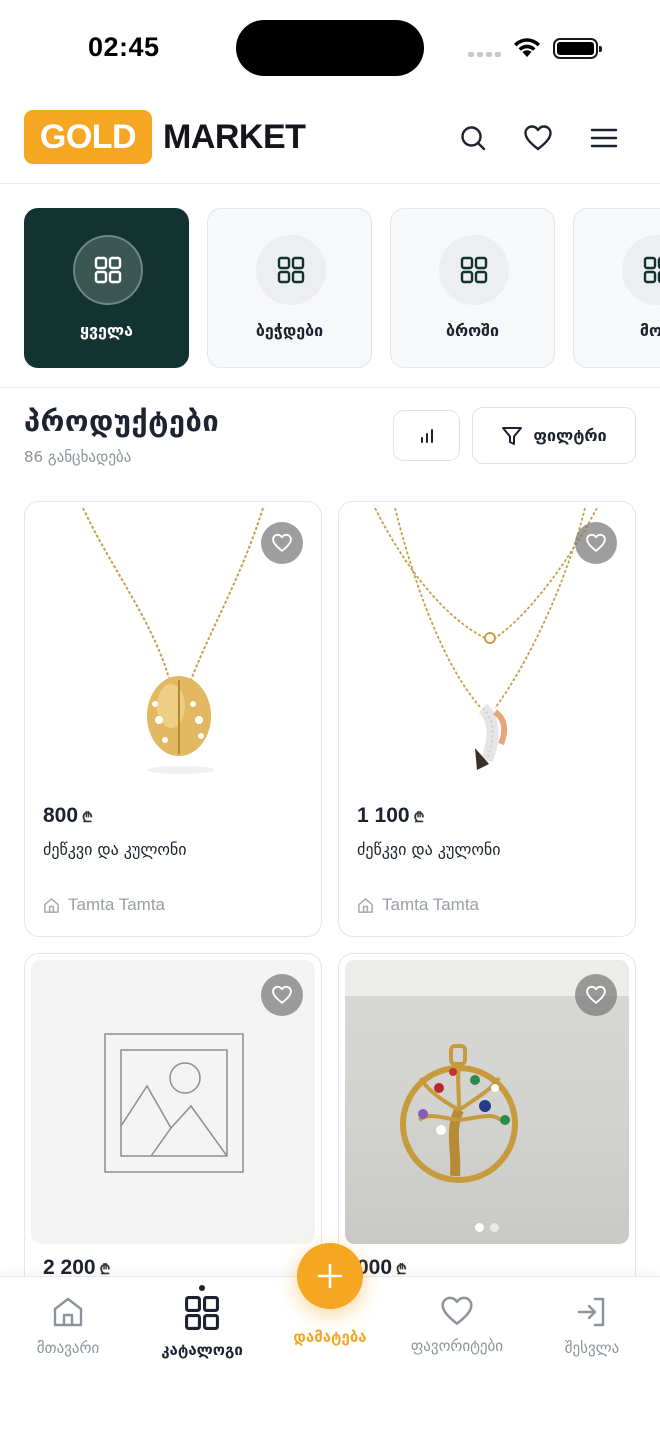 Image resolution: width=660 pixels, height=1434 pixels. What do you see at coordinates (512, 435) in the screenshot?
I see `filter-icon` at bounding box center [512, 435].